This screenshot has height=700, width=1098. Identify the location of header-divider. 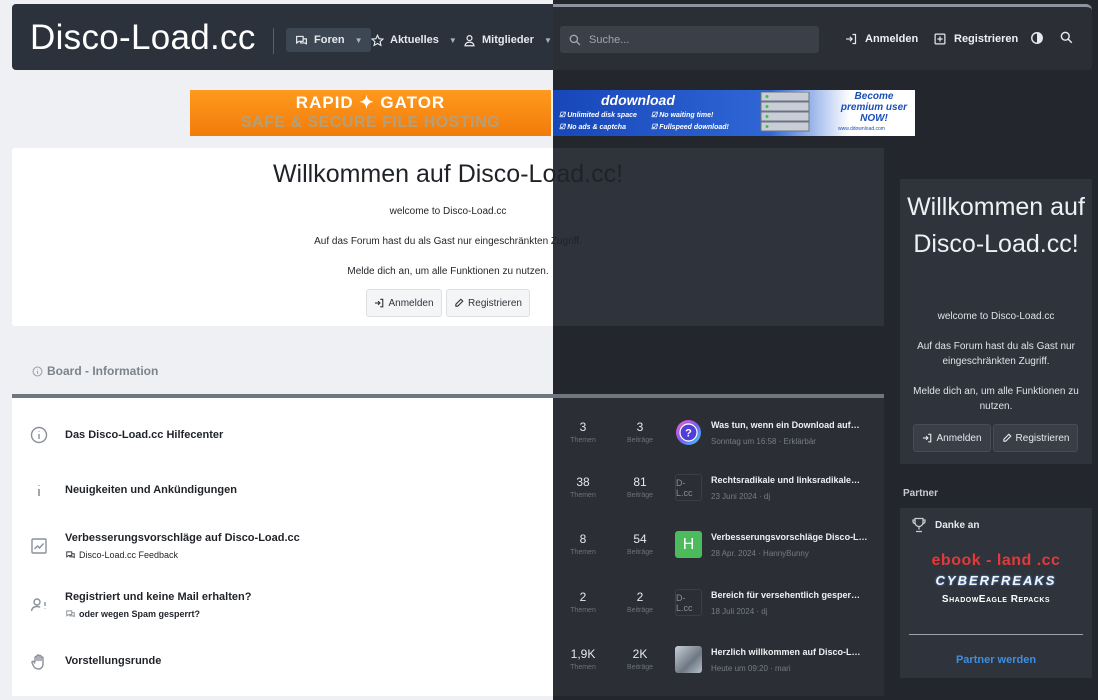
(273, 41).